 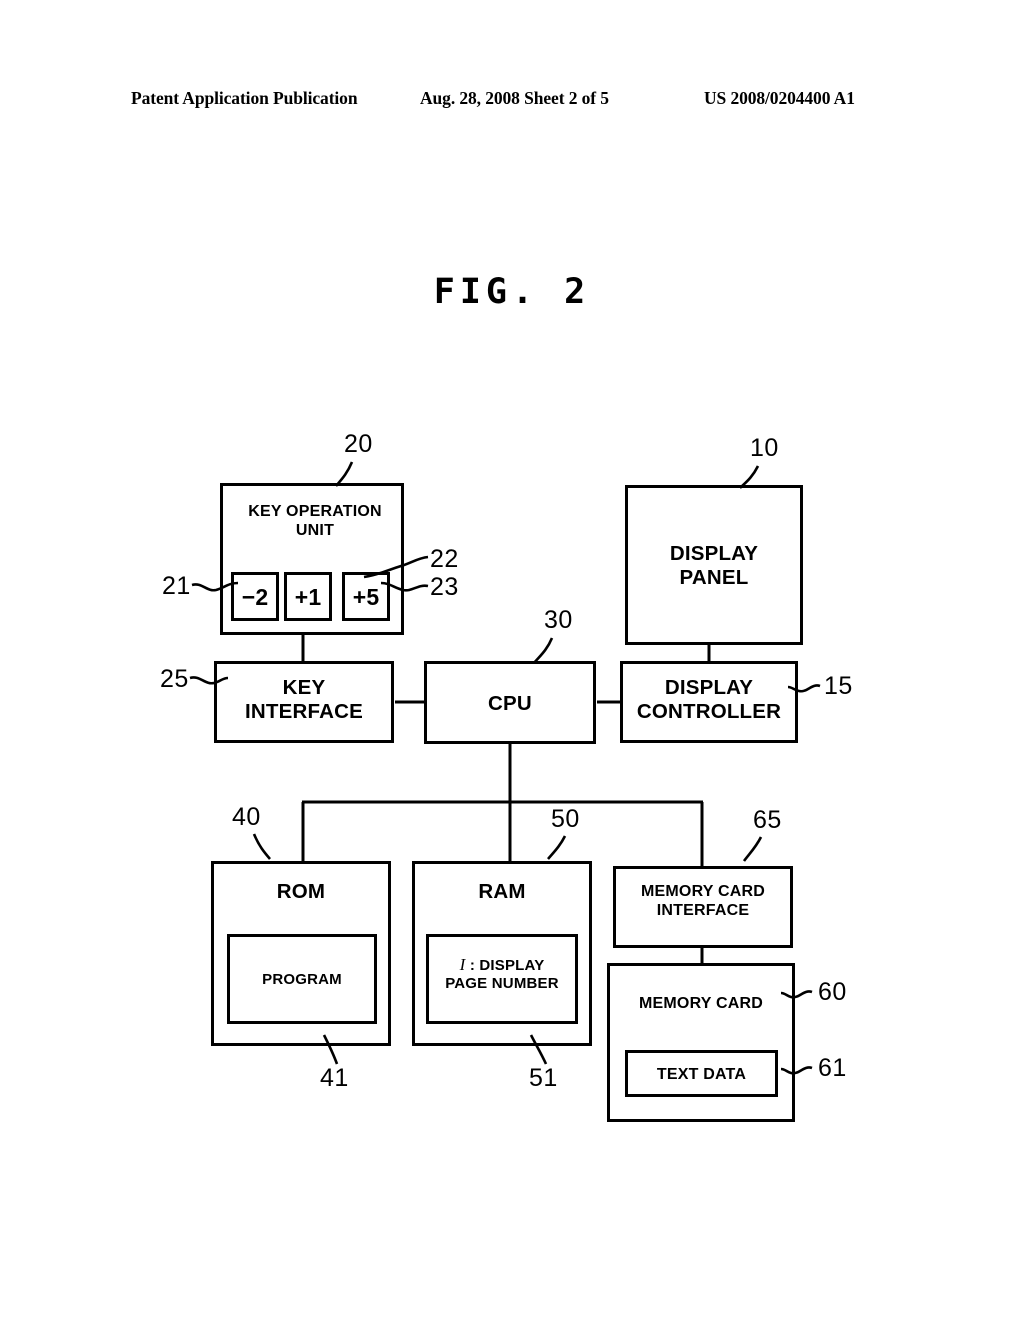 I want to click on display-panel-label: DISPLAY PANEL, so click(x=714, y=566).